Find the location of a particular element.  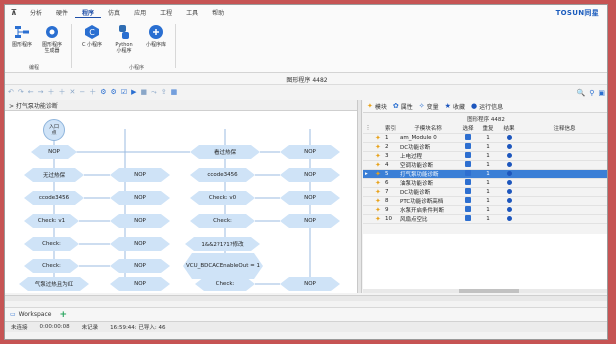

table-row: ✦ 7 DC功能诊断 1 is located at coordinates (485, 192).